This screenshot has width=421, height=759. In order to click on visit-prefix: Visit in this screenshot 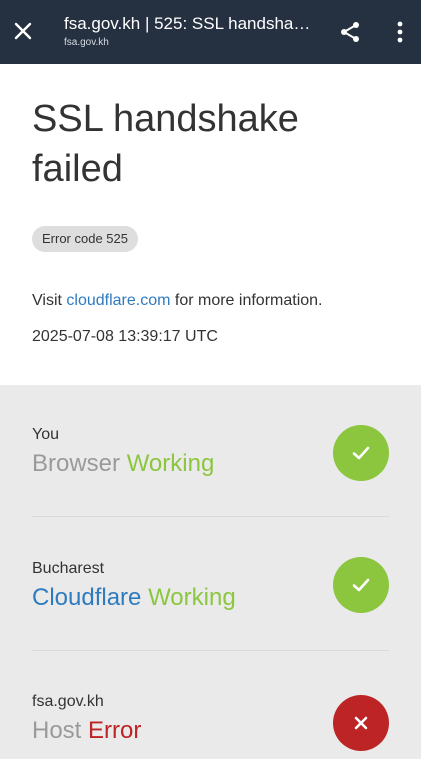, I will do `click(49, 300)`.